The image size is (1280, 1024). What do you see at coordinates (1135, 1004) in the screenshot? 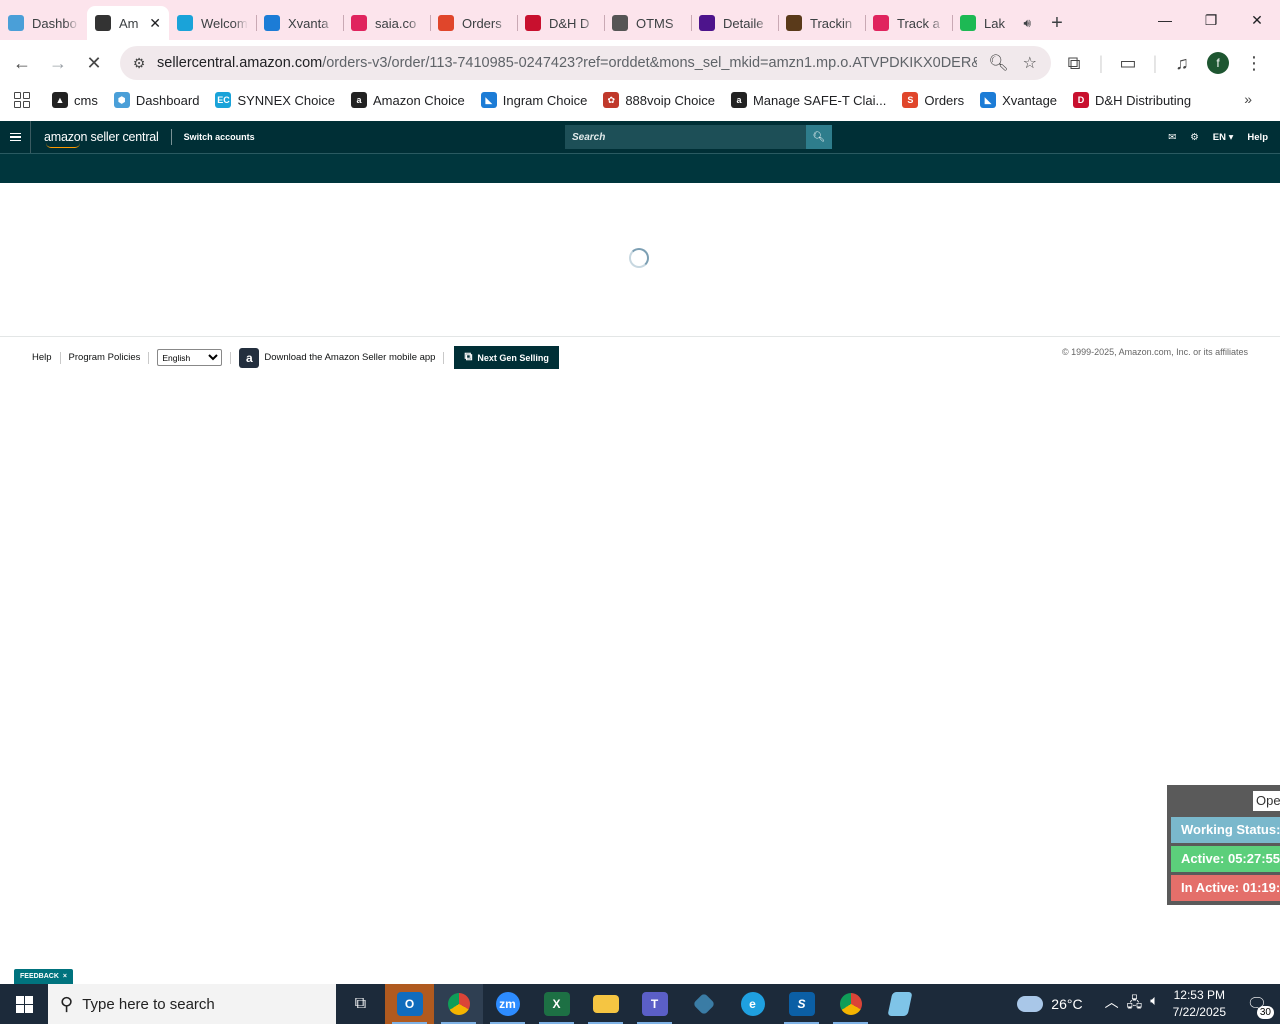
I see `network-icon: 🖧` at bounding box center [1135, 1004].